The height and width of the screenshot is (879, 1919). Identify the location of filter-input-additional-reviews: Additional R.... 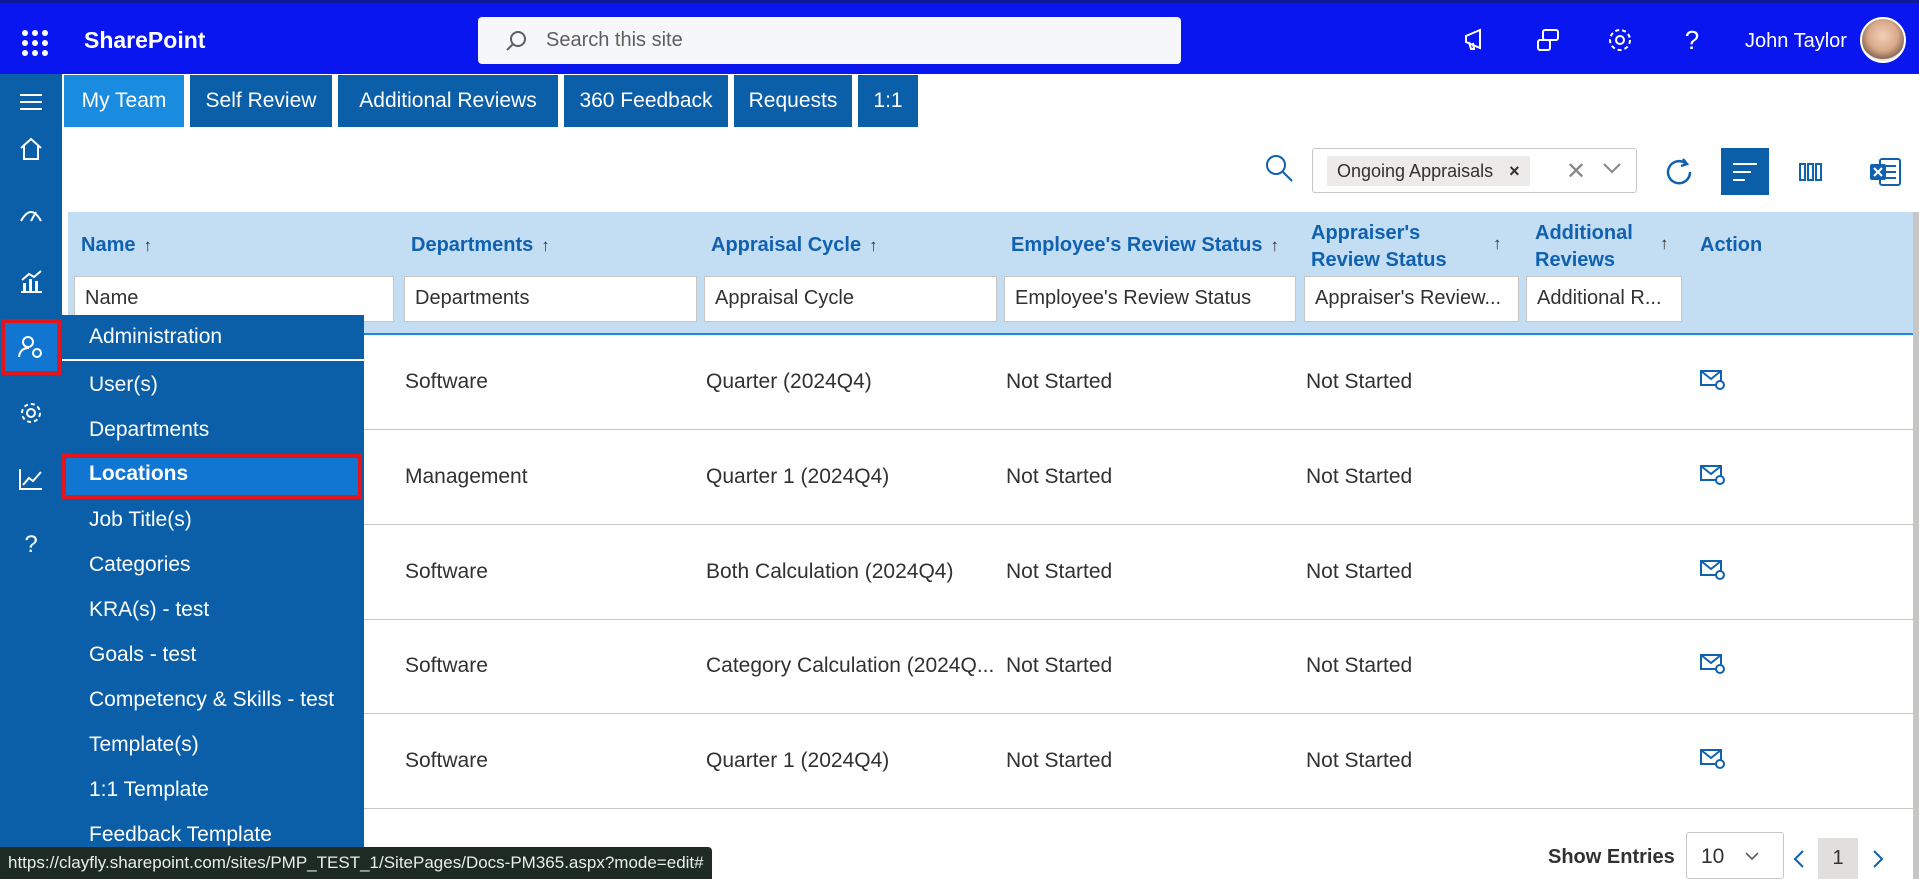
(1604, 299).